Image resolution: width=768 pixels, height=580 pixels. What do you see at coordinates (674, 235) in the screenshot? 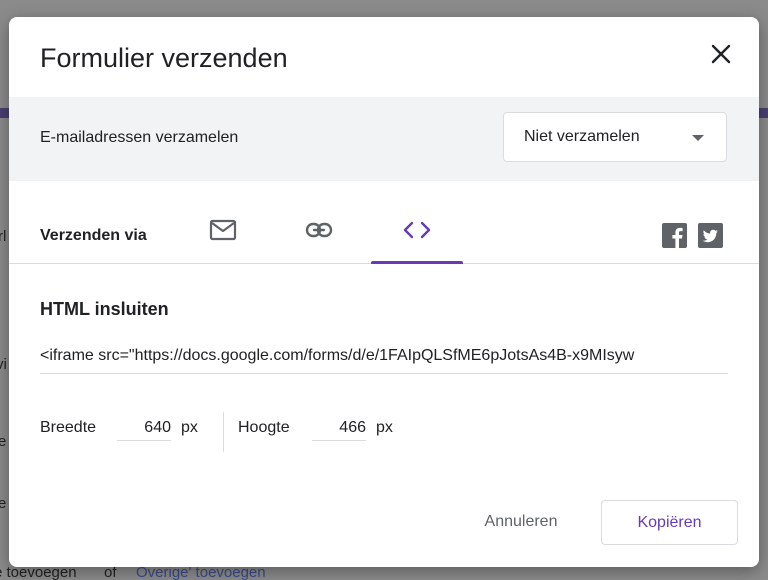
I see `facebook-icon` at bounding box center [674, 235].